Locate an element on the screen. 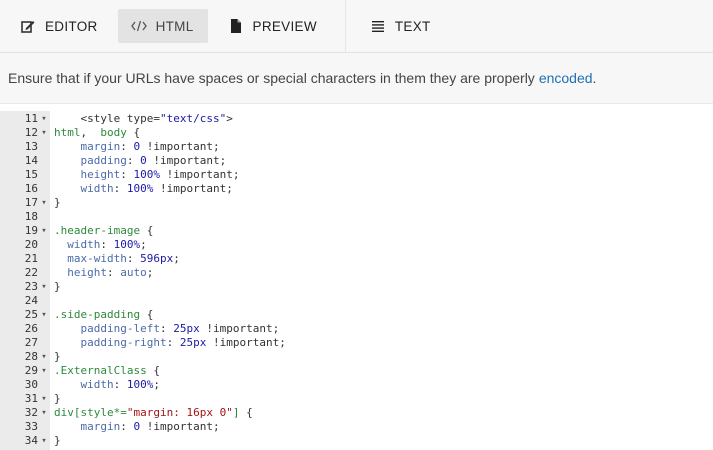 The height and width of the screenshot is (450, 713). code-token: <style is located at coordinates (103, 118).